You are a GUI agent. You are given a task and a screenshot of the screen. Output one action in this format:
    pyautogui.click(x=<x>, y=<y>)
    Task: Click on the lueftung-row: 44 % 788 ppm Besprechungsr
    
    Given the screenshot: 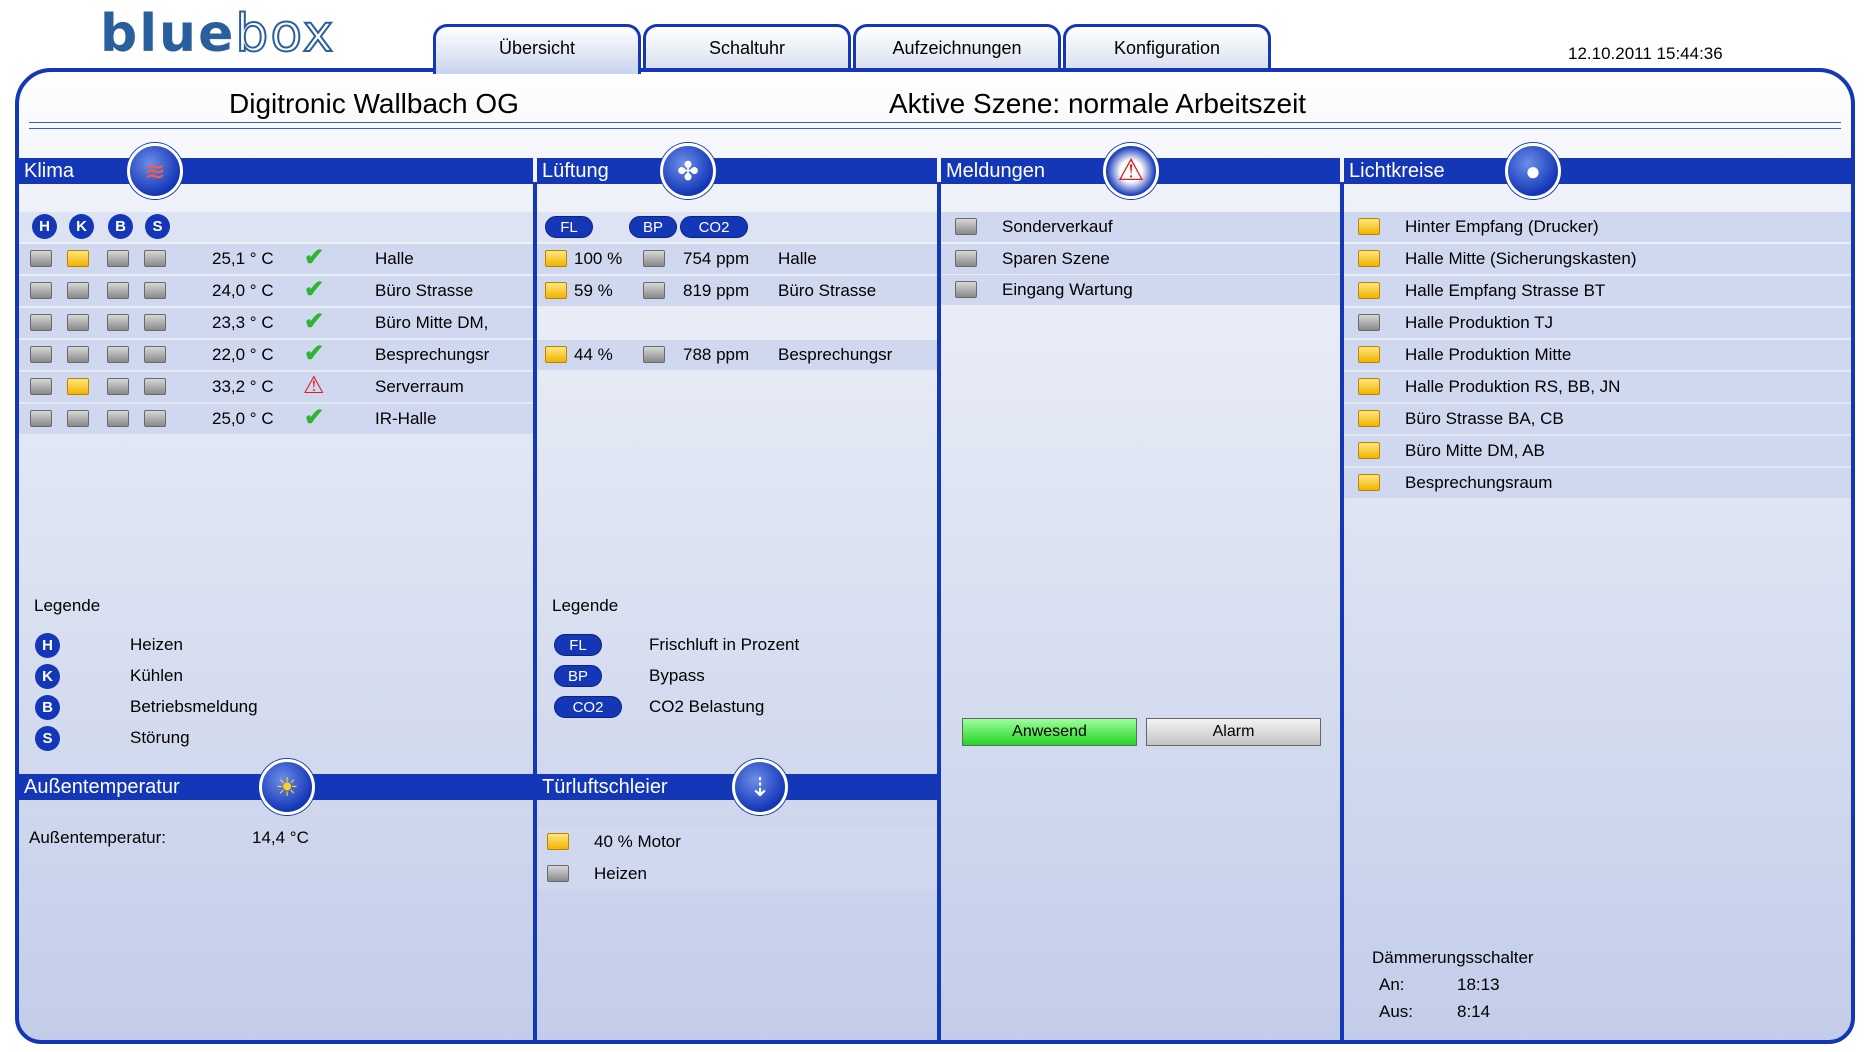 What is the action you would take?
    pyautogui.click(x=737, y=355)
    